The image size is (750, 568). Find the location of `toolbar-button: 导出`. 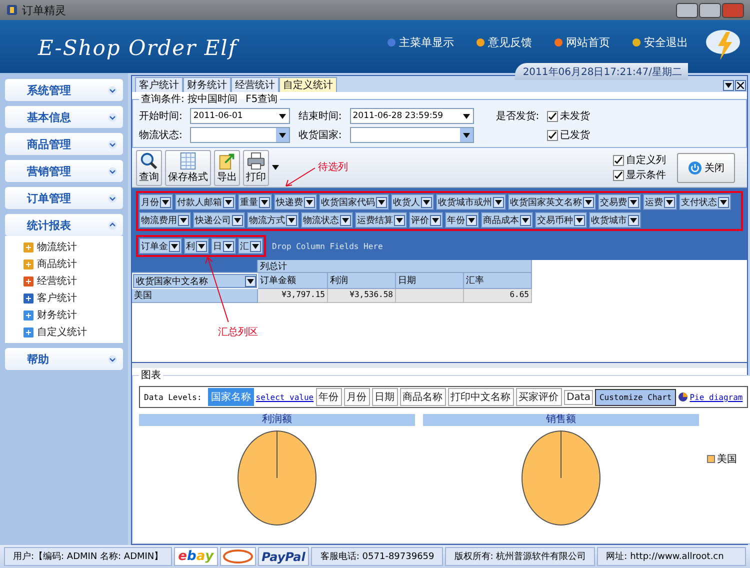

toolbar-button: 导出 is located at coordinates (227, 168).